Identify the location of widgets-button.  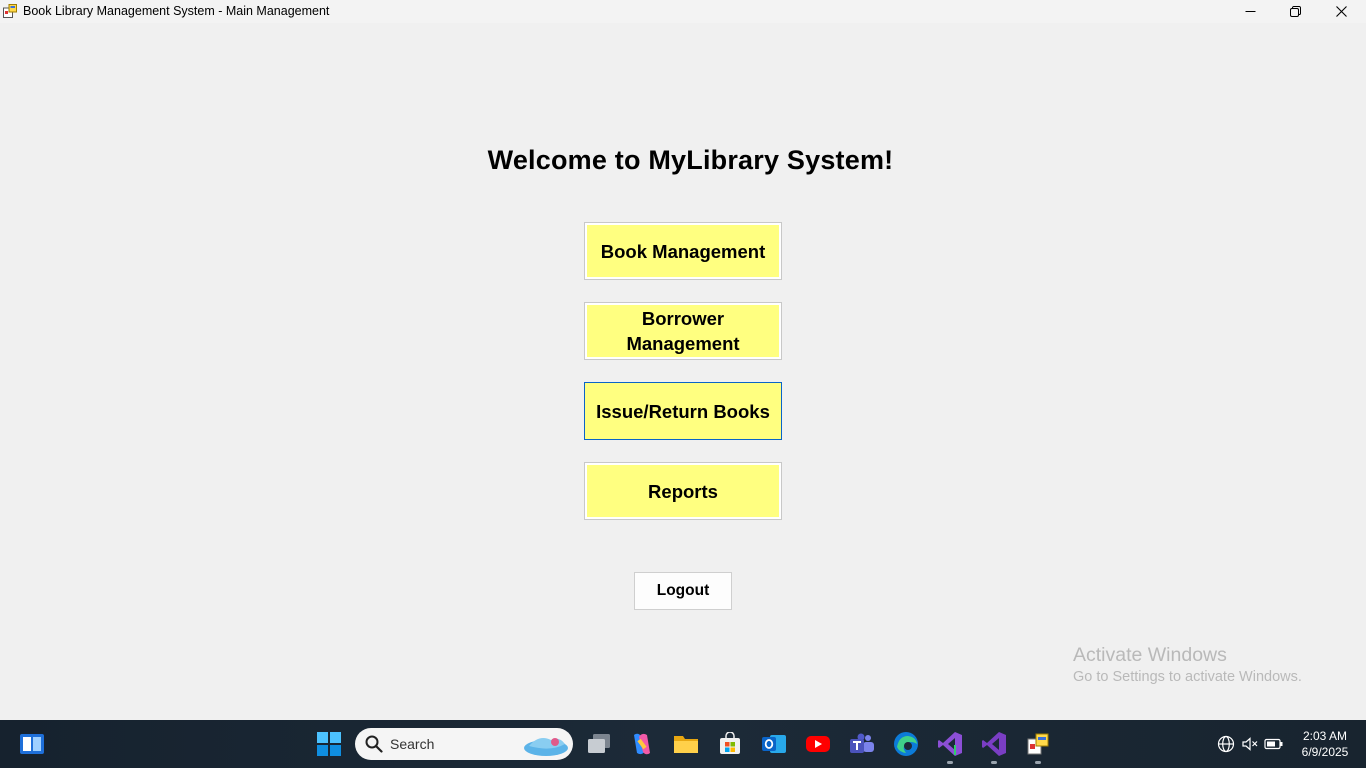
(32, 744).